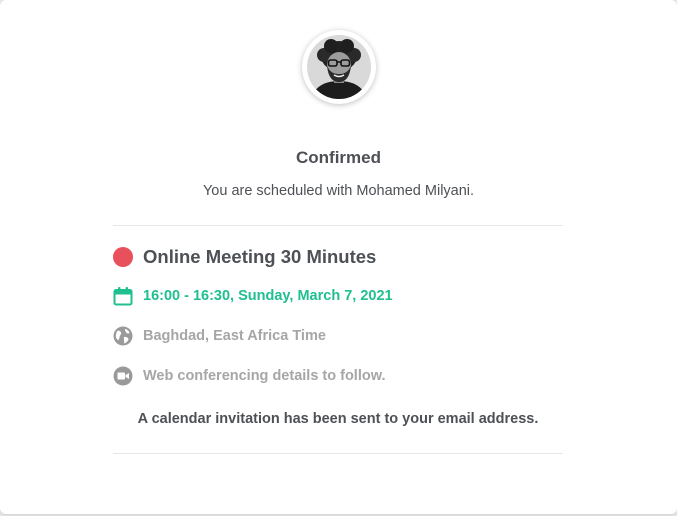 Image resolution: width=677 pixels, height=516 pixels. Describe the element at coordinates (234, 336) in the screenshot. I see `event-timezone: Baghdad, East Africa Time` at that location.